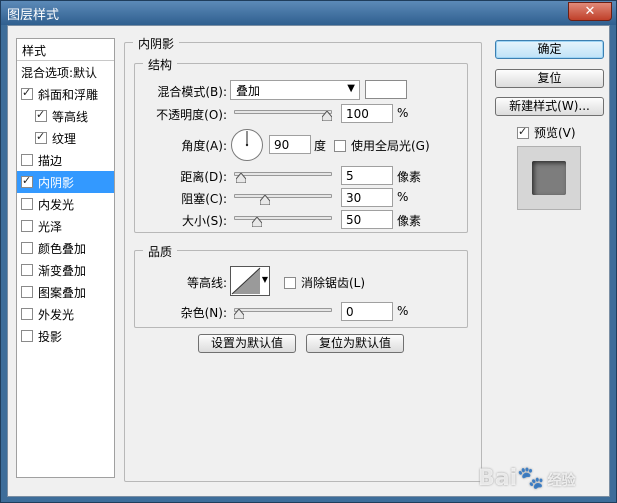 The height and width of the screenshot is (503, 617). I want to click on style-list-item: 光泽, so click(65, 226).